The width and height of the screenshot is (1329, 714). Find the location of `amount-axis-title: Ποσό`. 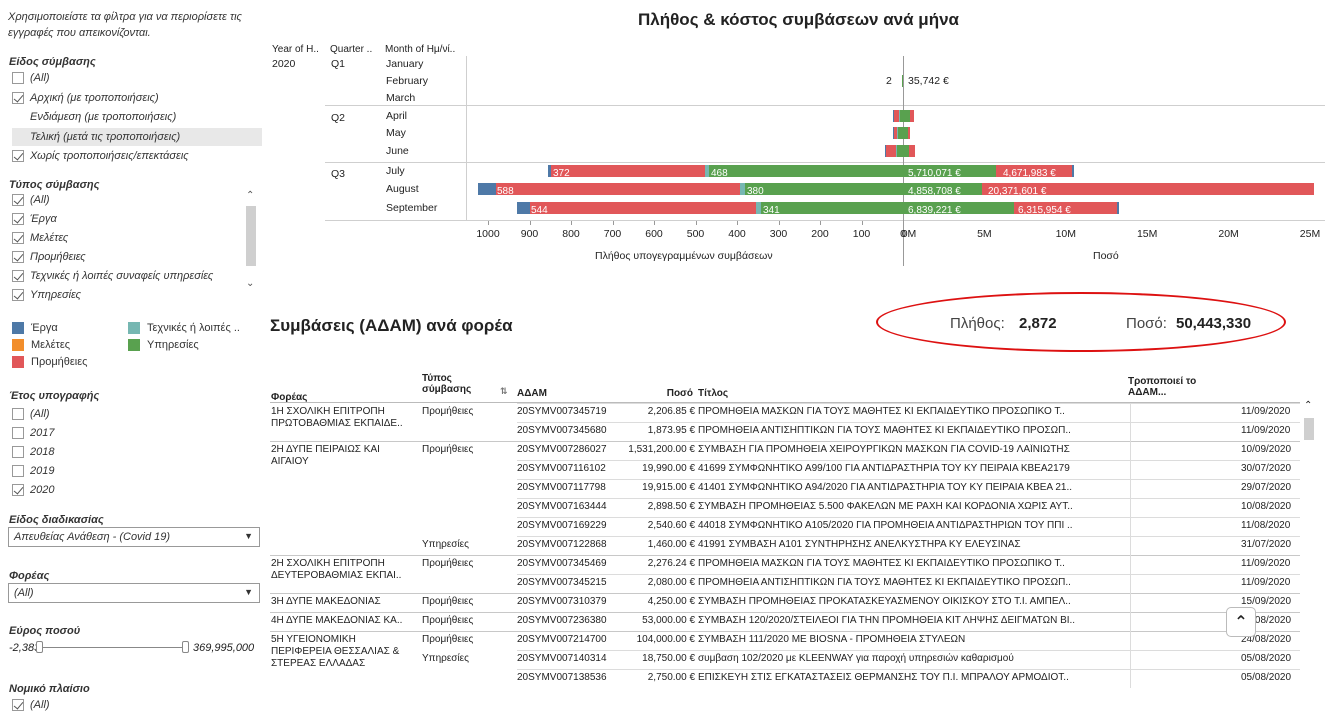

amount-axis-title: Ποσό is located at coordinates (1106, 256).